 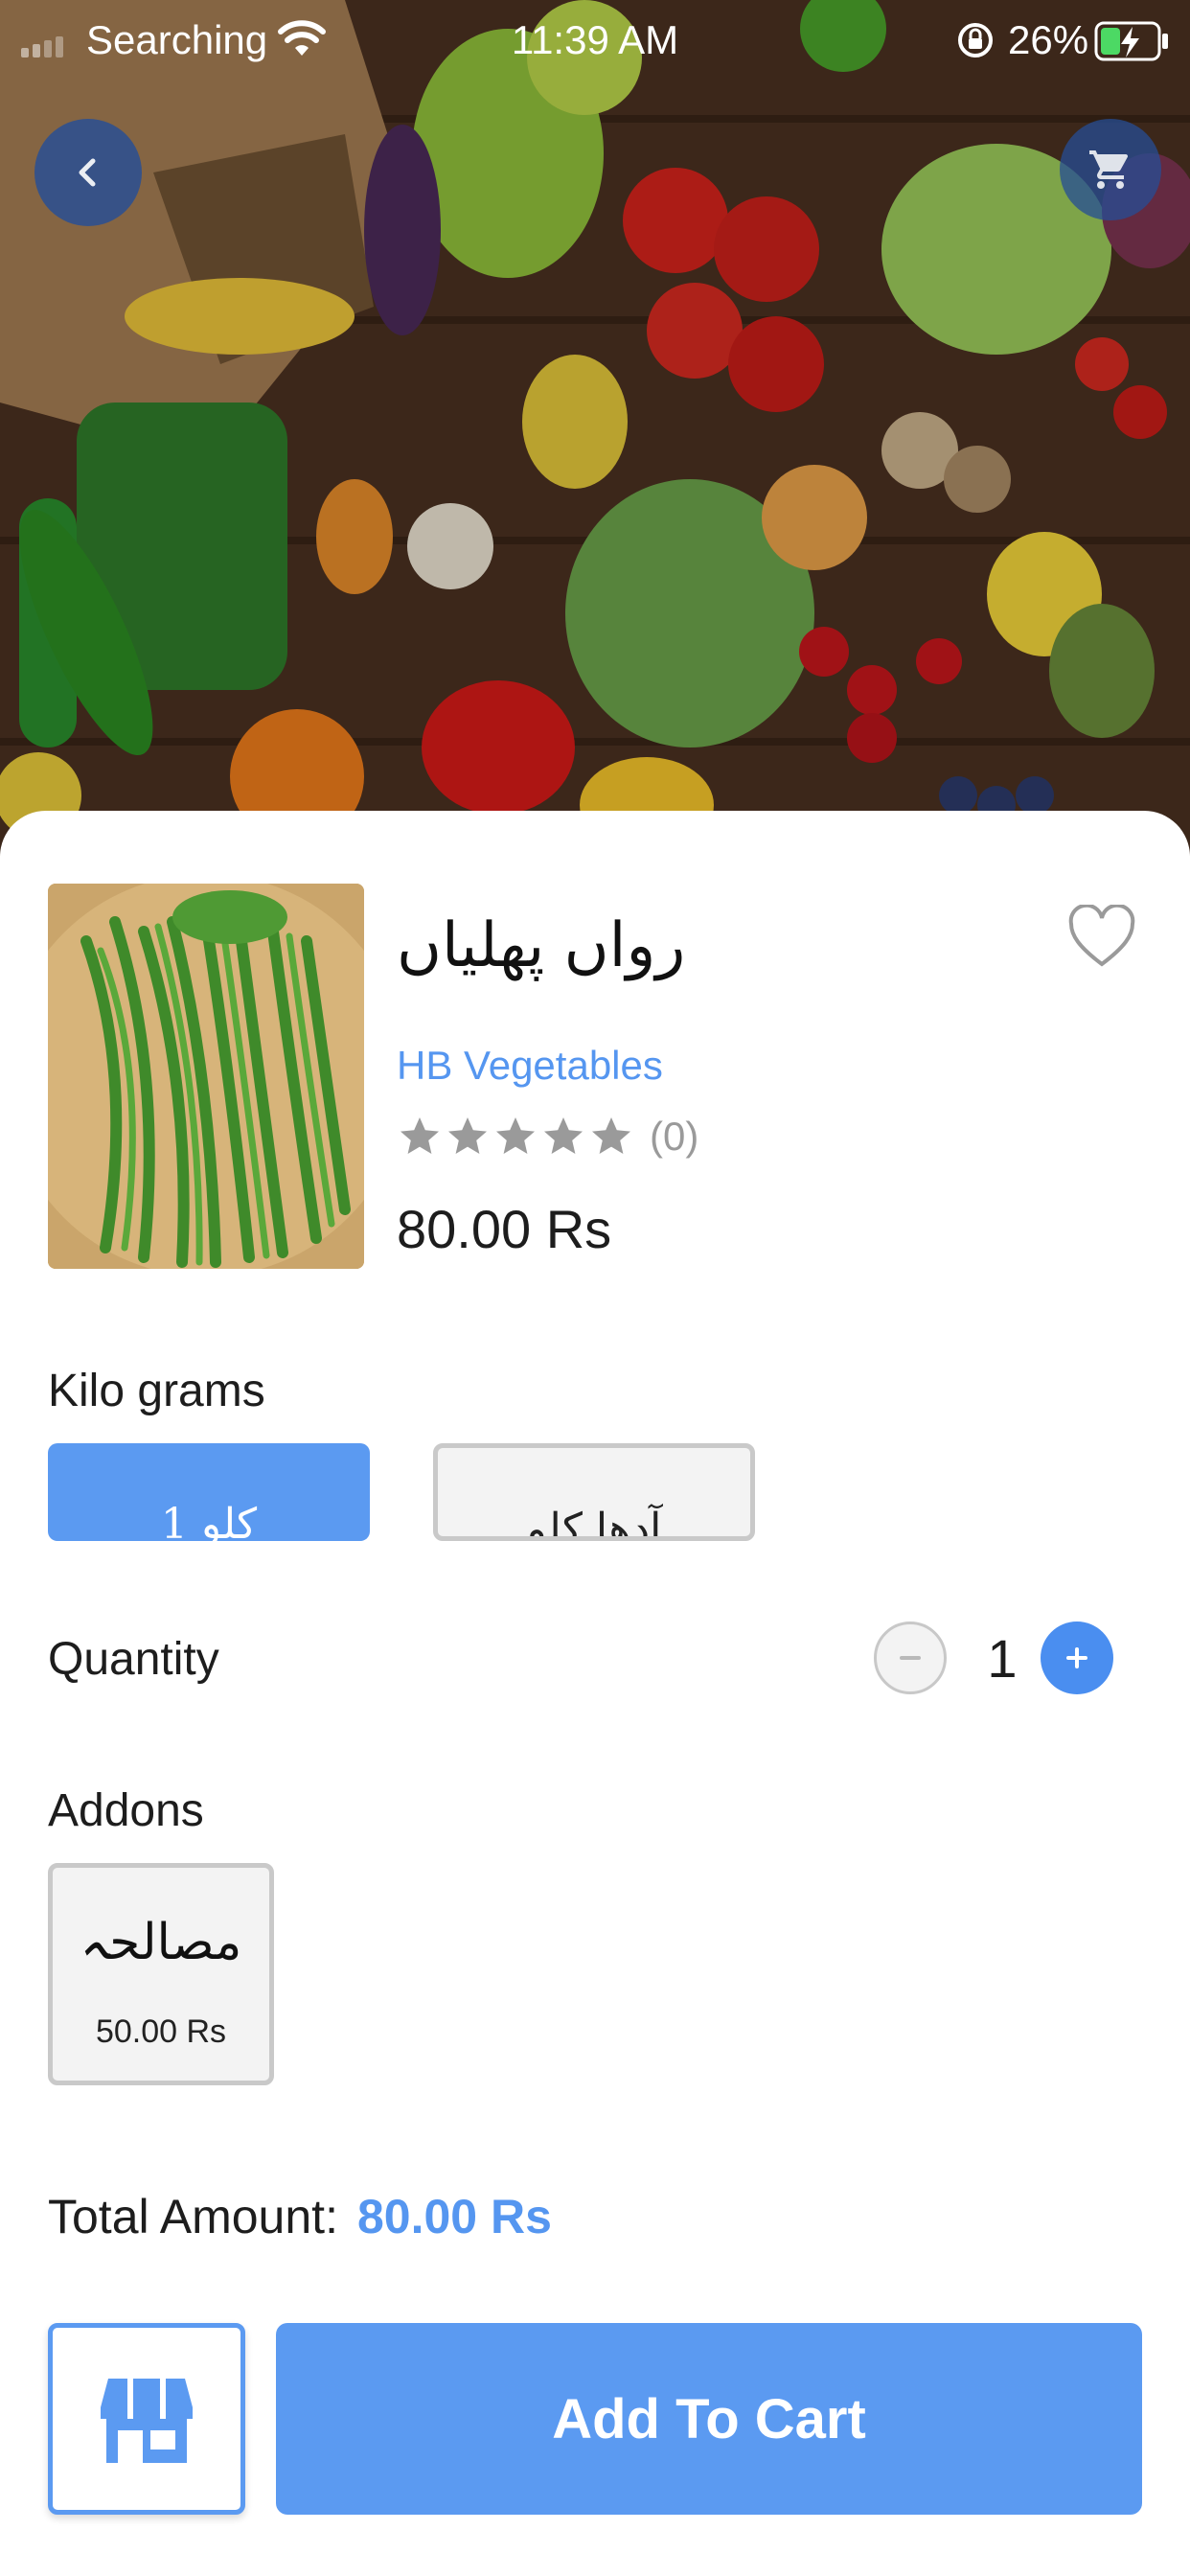 I want to click on cart-icon, so click(x=1109, y=169).